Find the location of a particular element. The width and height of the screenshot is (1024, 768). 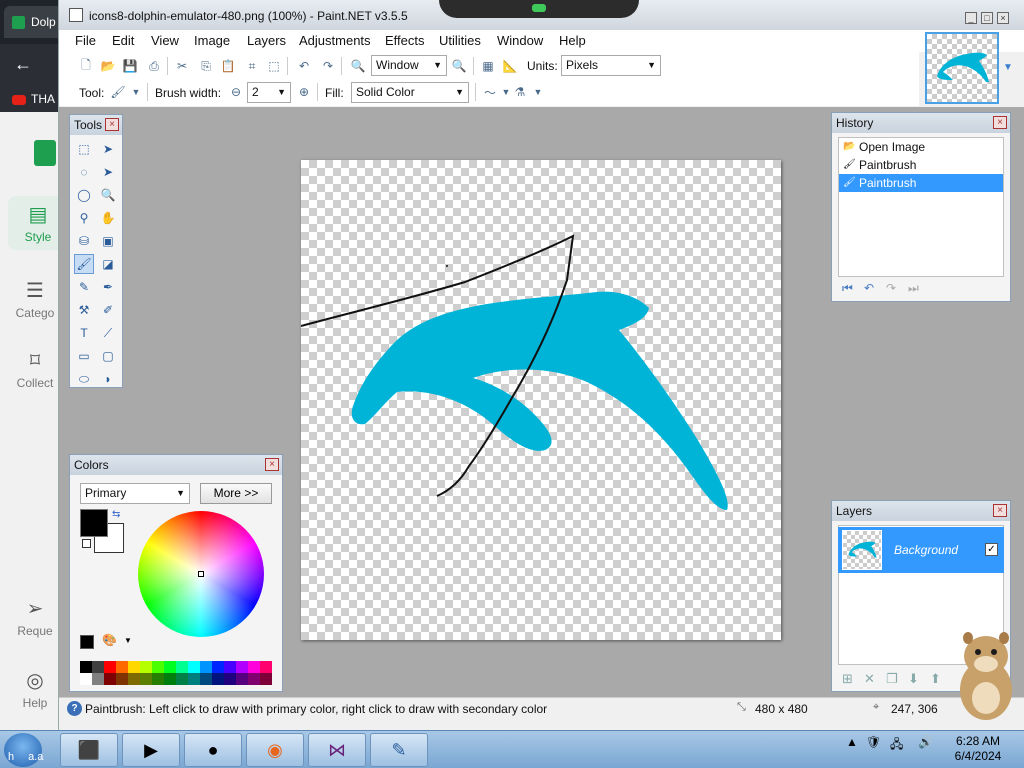

increase-width-icon: ⊕ is located at coordinates (304, 92).